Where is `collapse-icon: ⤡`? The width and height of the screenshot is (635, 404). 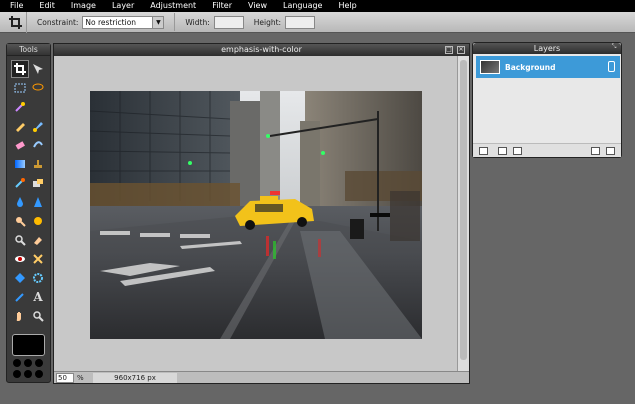 collapse-icon: ⤡ is located at coordinates (614, 48).